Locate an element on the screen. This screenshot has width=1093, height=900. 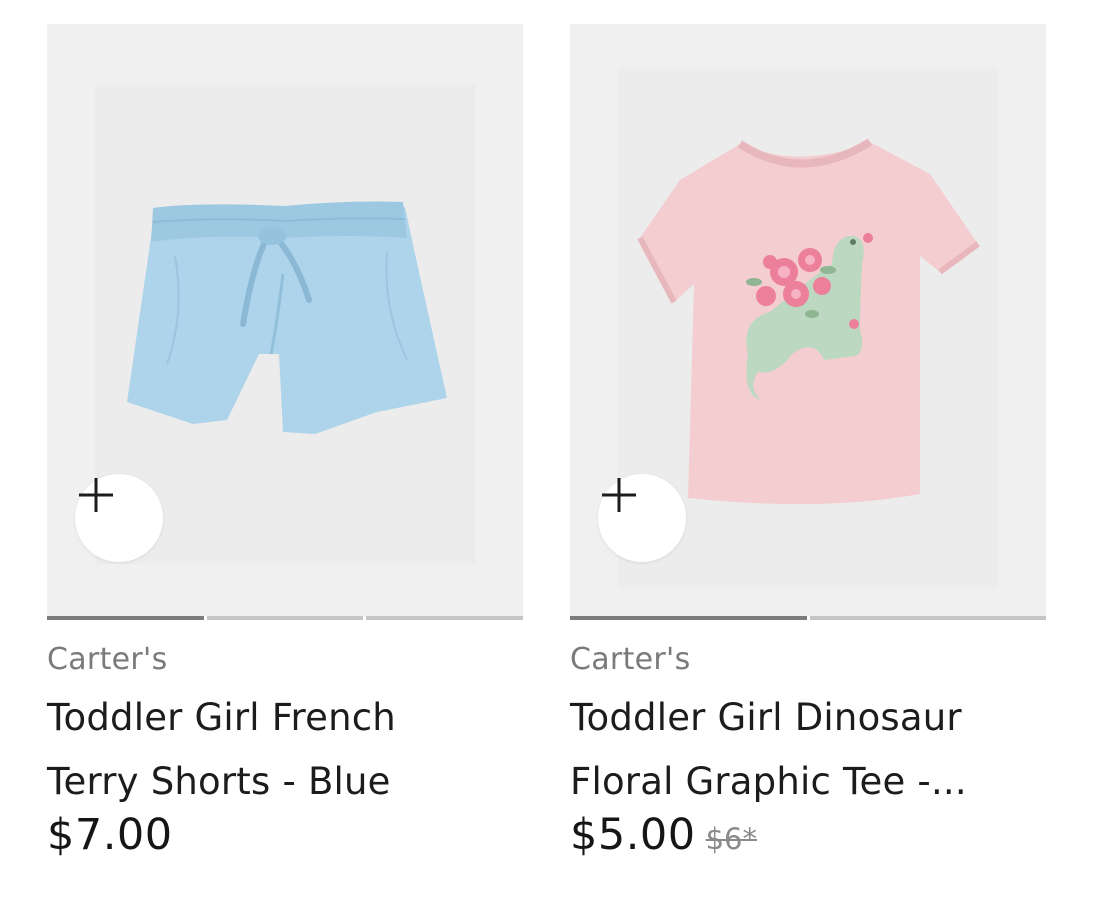
product-price: $7.00 is located at coordinates (110, 835).